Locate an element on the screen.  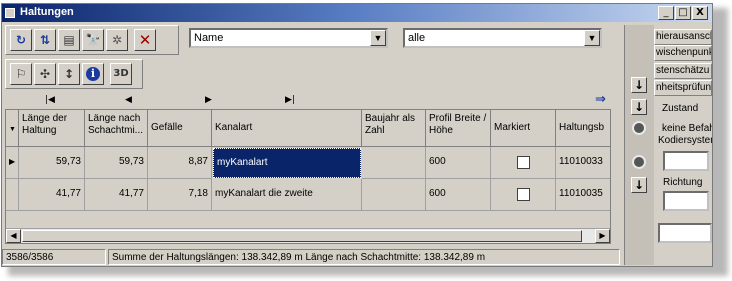
field-select-dropdown-icon: ▼ is located at coordinates (378, 38).